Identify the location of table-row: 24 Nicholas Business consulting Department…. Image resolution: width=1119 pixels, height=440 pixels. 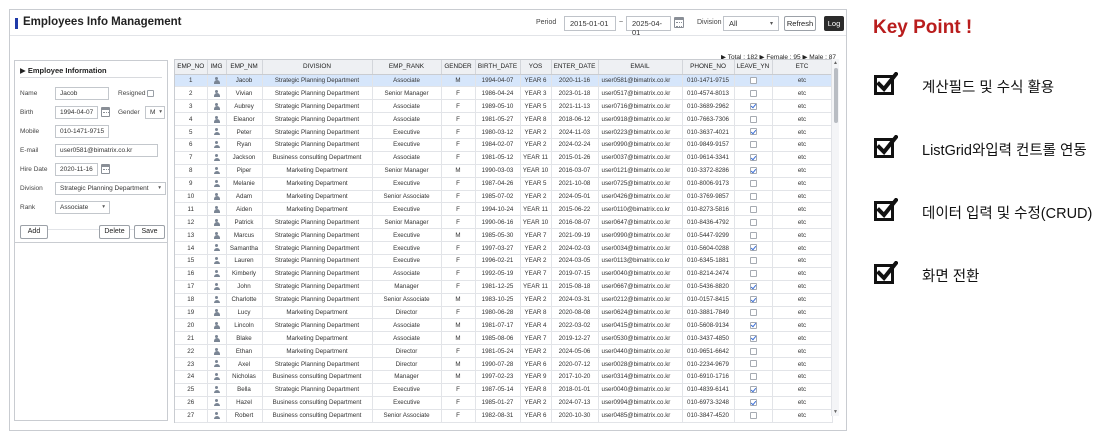
(504, 377).